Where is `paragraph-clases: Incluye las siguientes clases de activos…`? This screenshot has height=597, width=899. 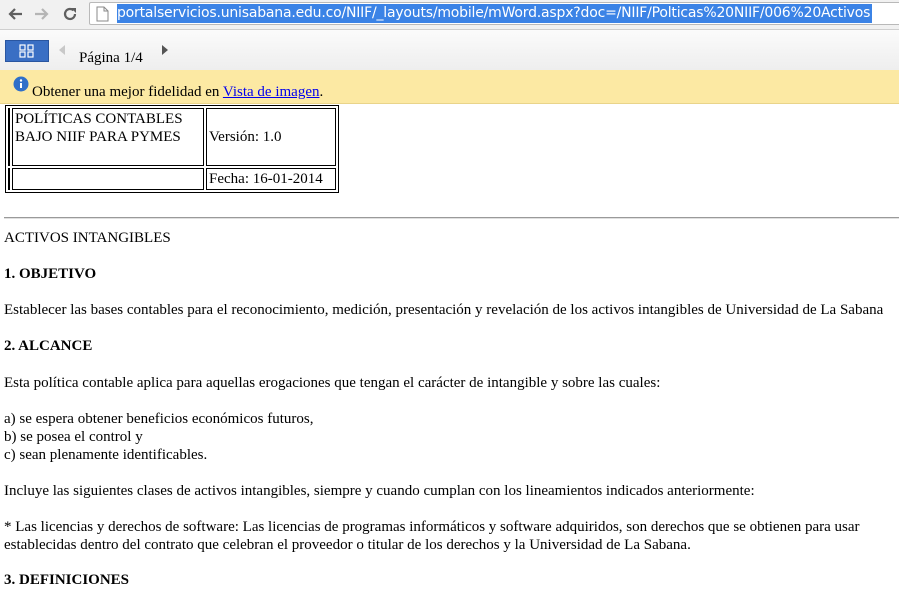
paragraph-clases: Incluye las siguientes clases de activos… is located at coordinates (379, 491).